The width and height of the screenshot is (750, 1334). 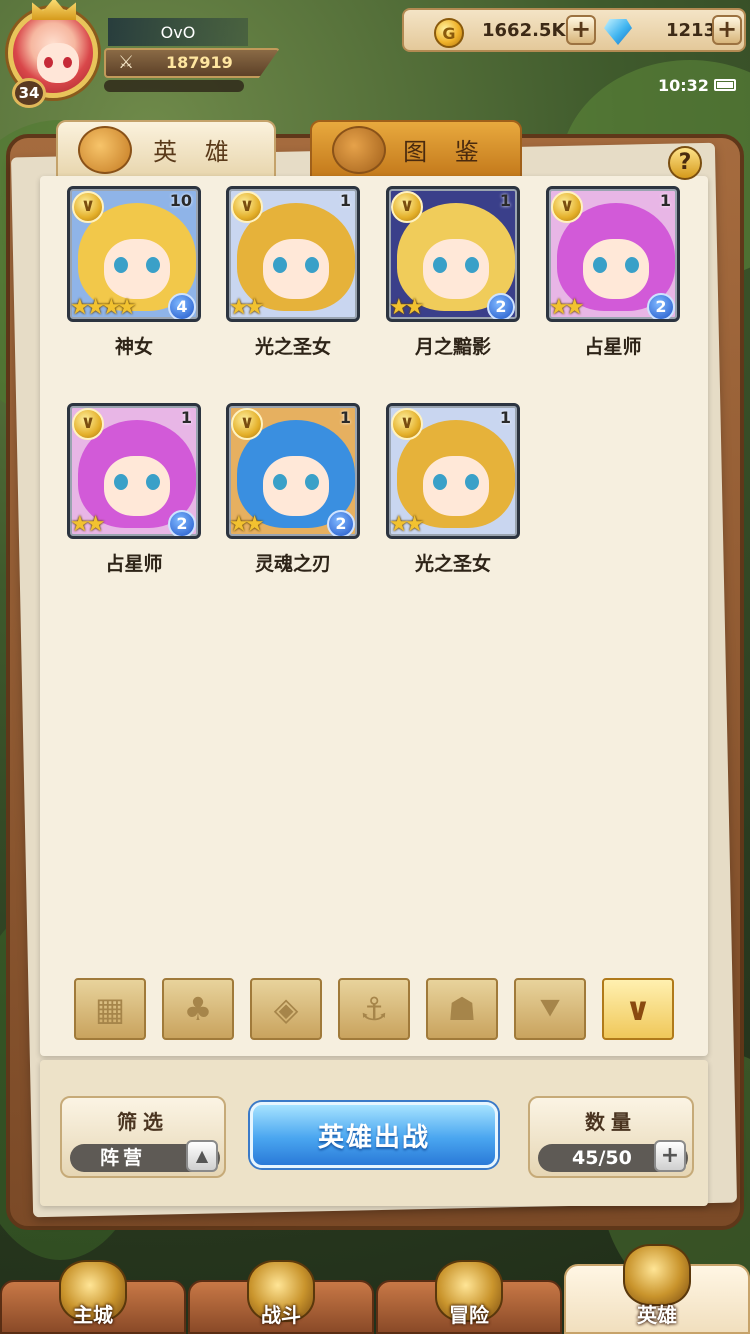 What do you see at coordinates (469, 1297) in the screenshot?
I see `nav-adventure: 冒险` at bounding box center [469, 1297].